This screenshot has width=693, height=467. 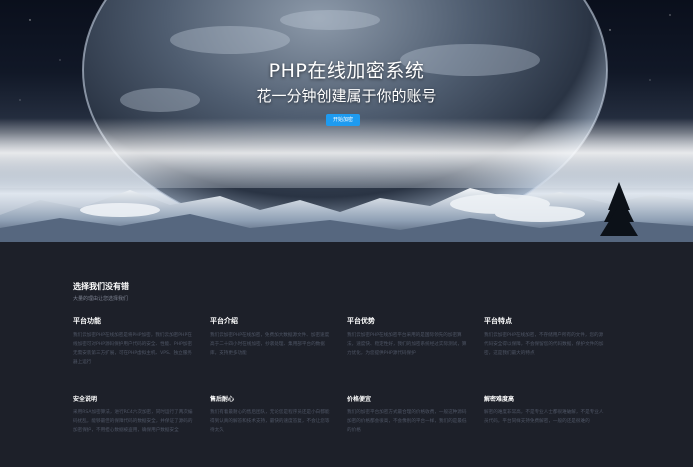 I want to click on feature-card-title: 售后耐心, so click(x=222, y=399).